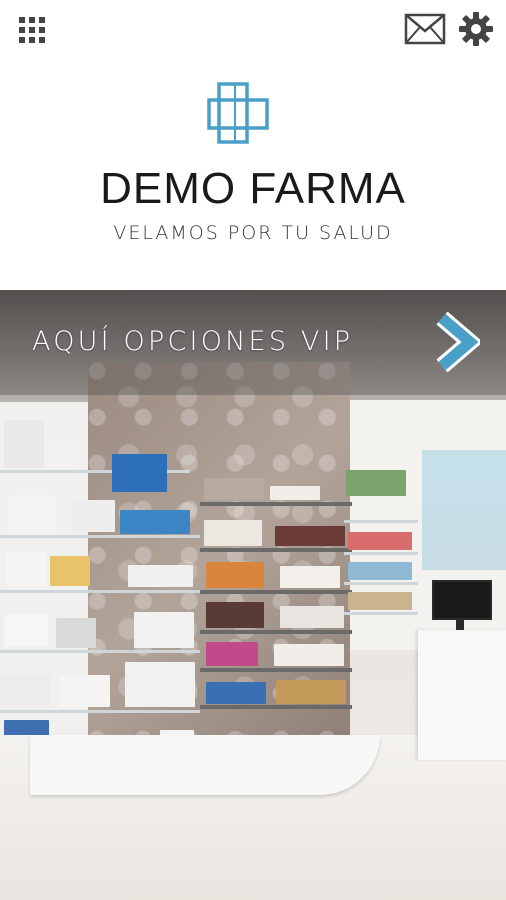 The width and height of the screenshot is (506, 900). I want to click on curved-counter, so click(205, 765).